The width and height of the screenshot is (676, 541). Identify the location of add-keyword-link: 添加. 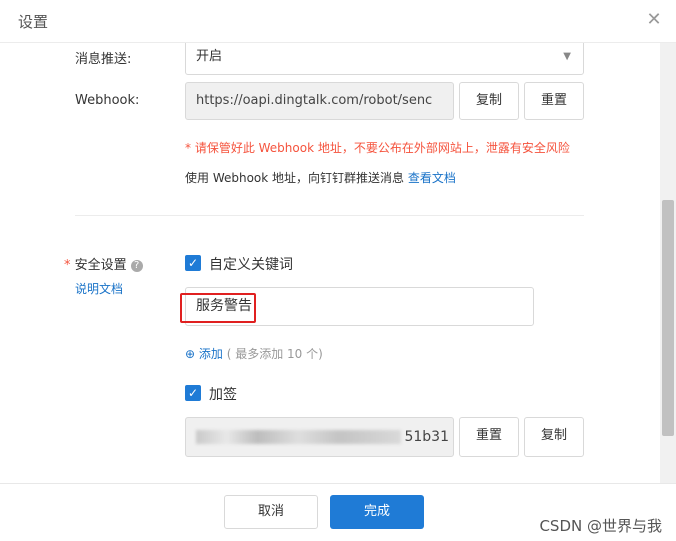
(211, 354).